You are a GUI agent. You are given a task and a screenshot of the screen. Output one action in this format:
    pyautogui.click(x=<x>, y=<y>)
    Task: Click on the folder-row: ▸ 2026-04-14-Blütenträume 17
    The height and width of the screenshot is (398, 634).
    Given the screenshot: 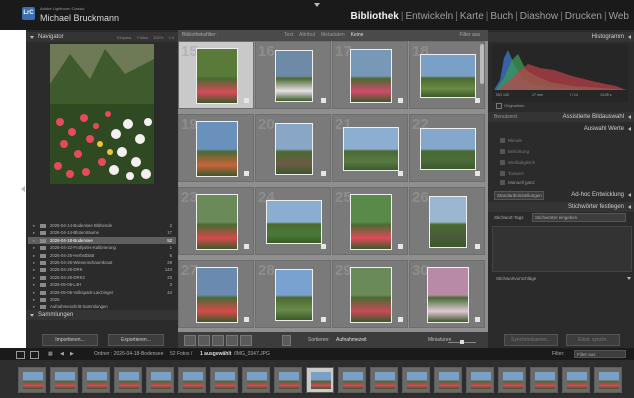 What is the action you would take?
    pyautogui.click(x=102, y=232)
    